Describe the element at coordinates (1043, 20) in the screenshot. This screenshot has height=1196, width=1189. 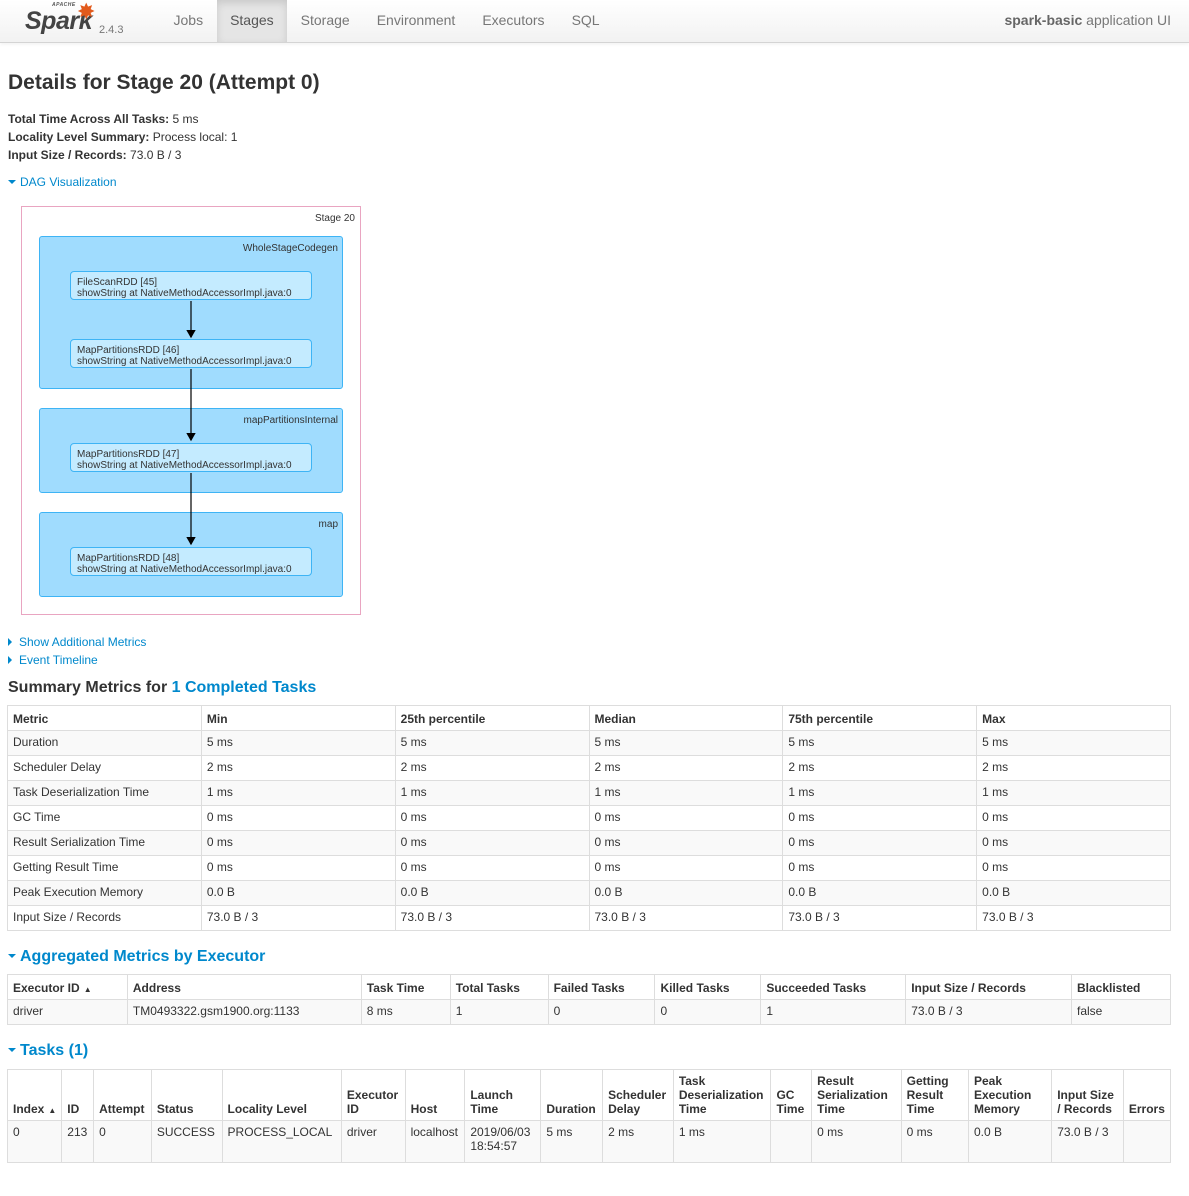
I see `app-name: spark-basic` at that location.